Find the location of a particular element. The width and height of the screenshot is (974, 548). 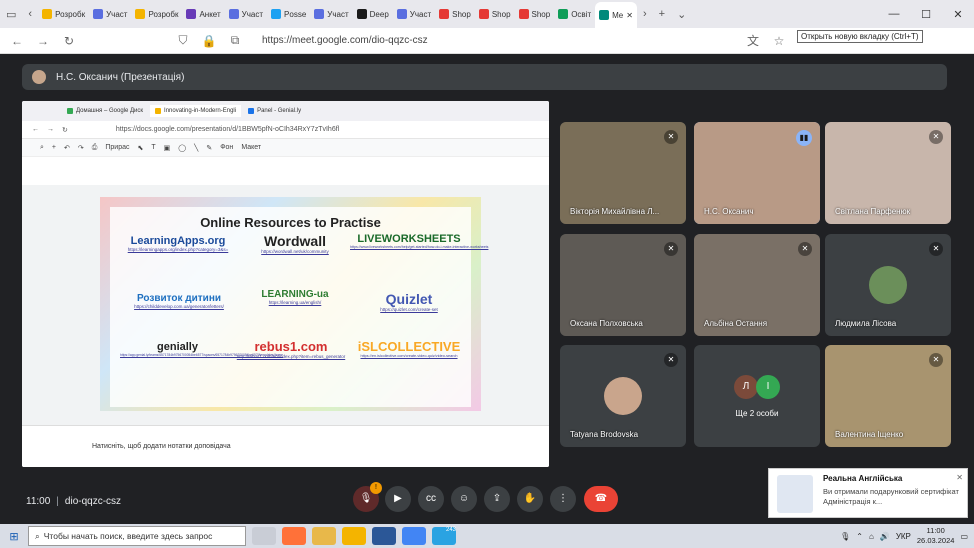

select-icon: ⬉ is located at coordinates (140, 148).